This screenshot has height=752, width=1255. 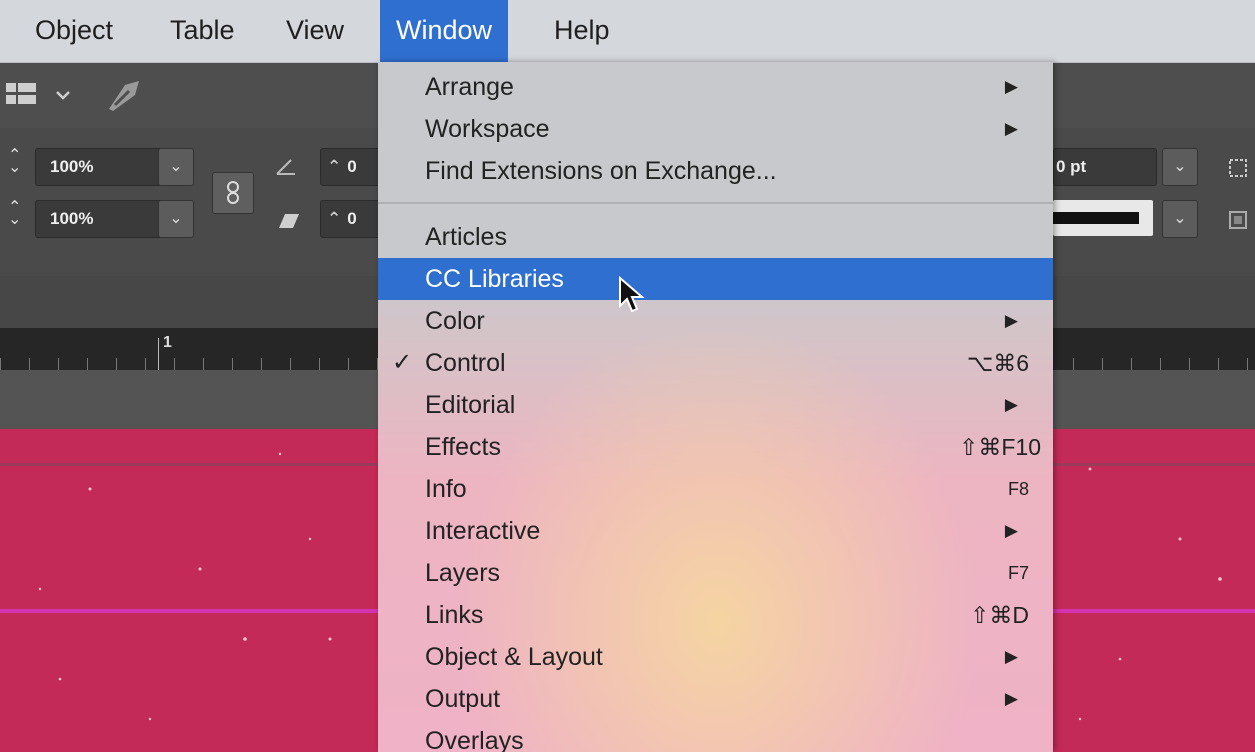 I want to click on menu-item-info: Info F8, so click(x=715, y=489).